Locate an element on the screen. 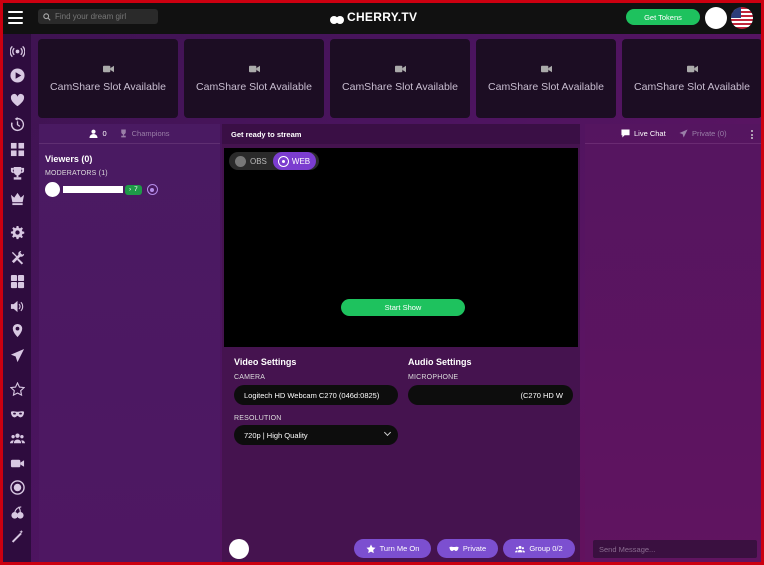  tab-champions: Champions is located at coordinates (144, 133).